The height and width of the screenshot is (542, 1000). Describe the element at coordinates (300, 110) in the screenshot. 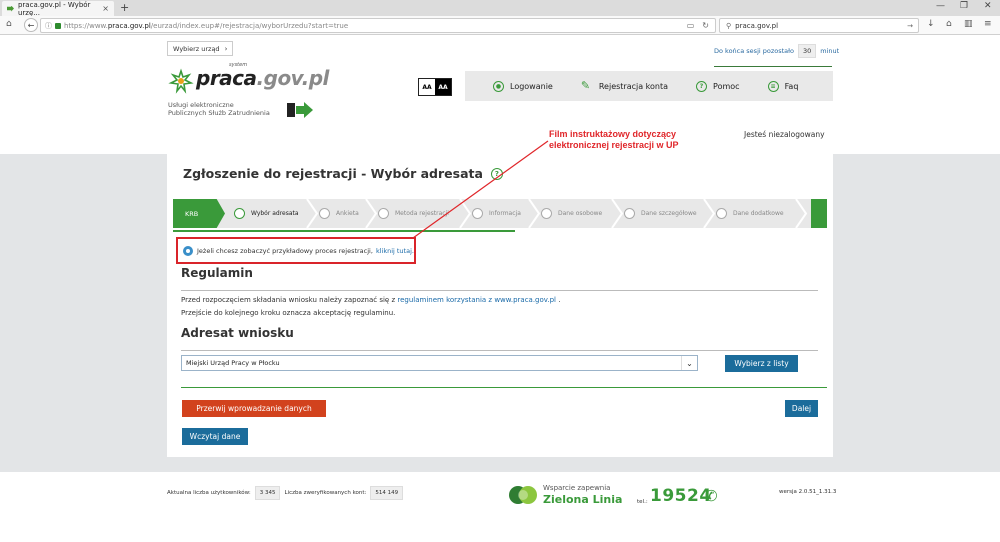

I see `psz-logo-icon` at that location.